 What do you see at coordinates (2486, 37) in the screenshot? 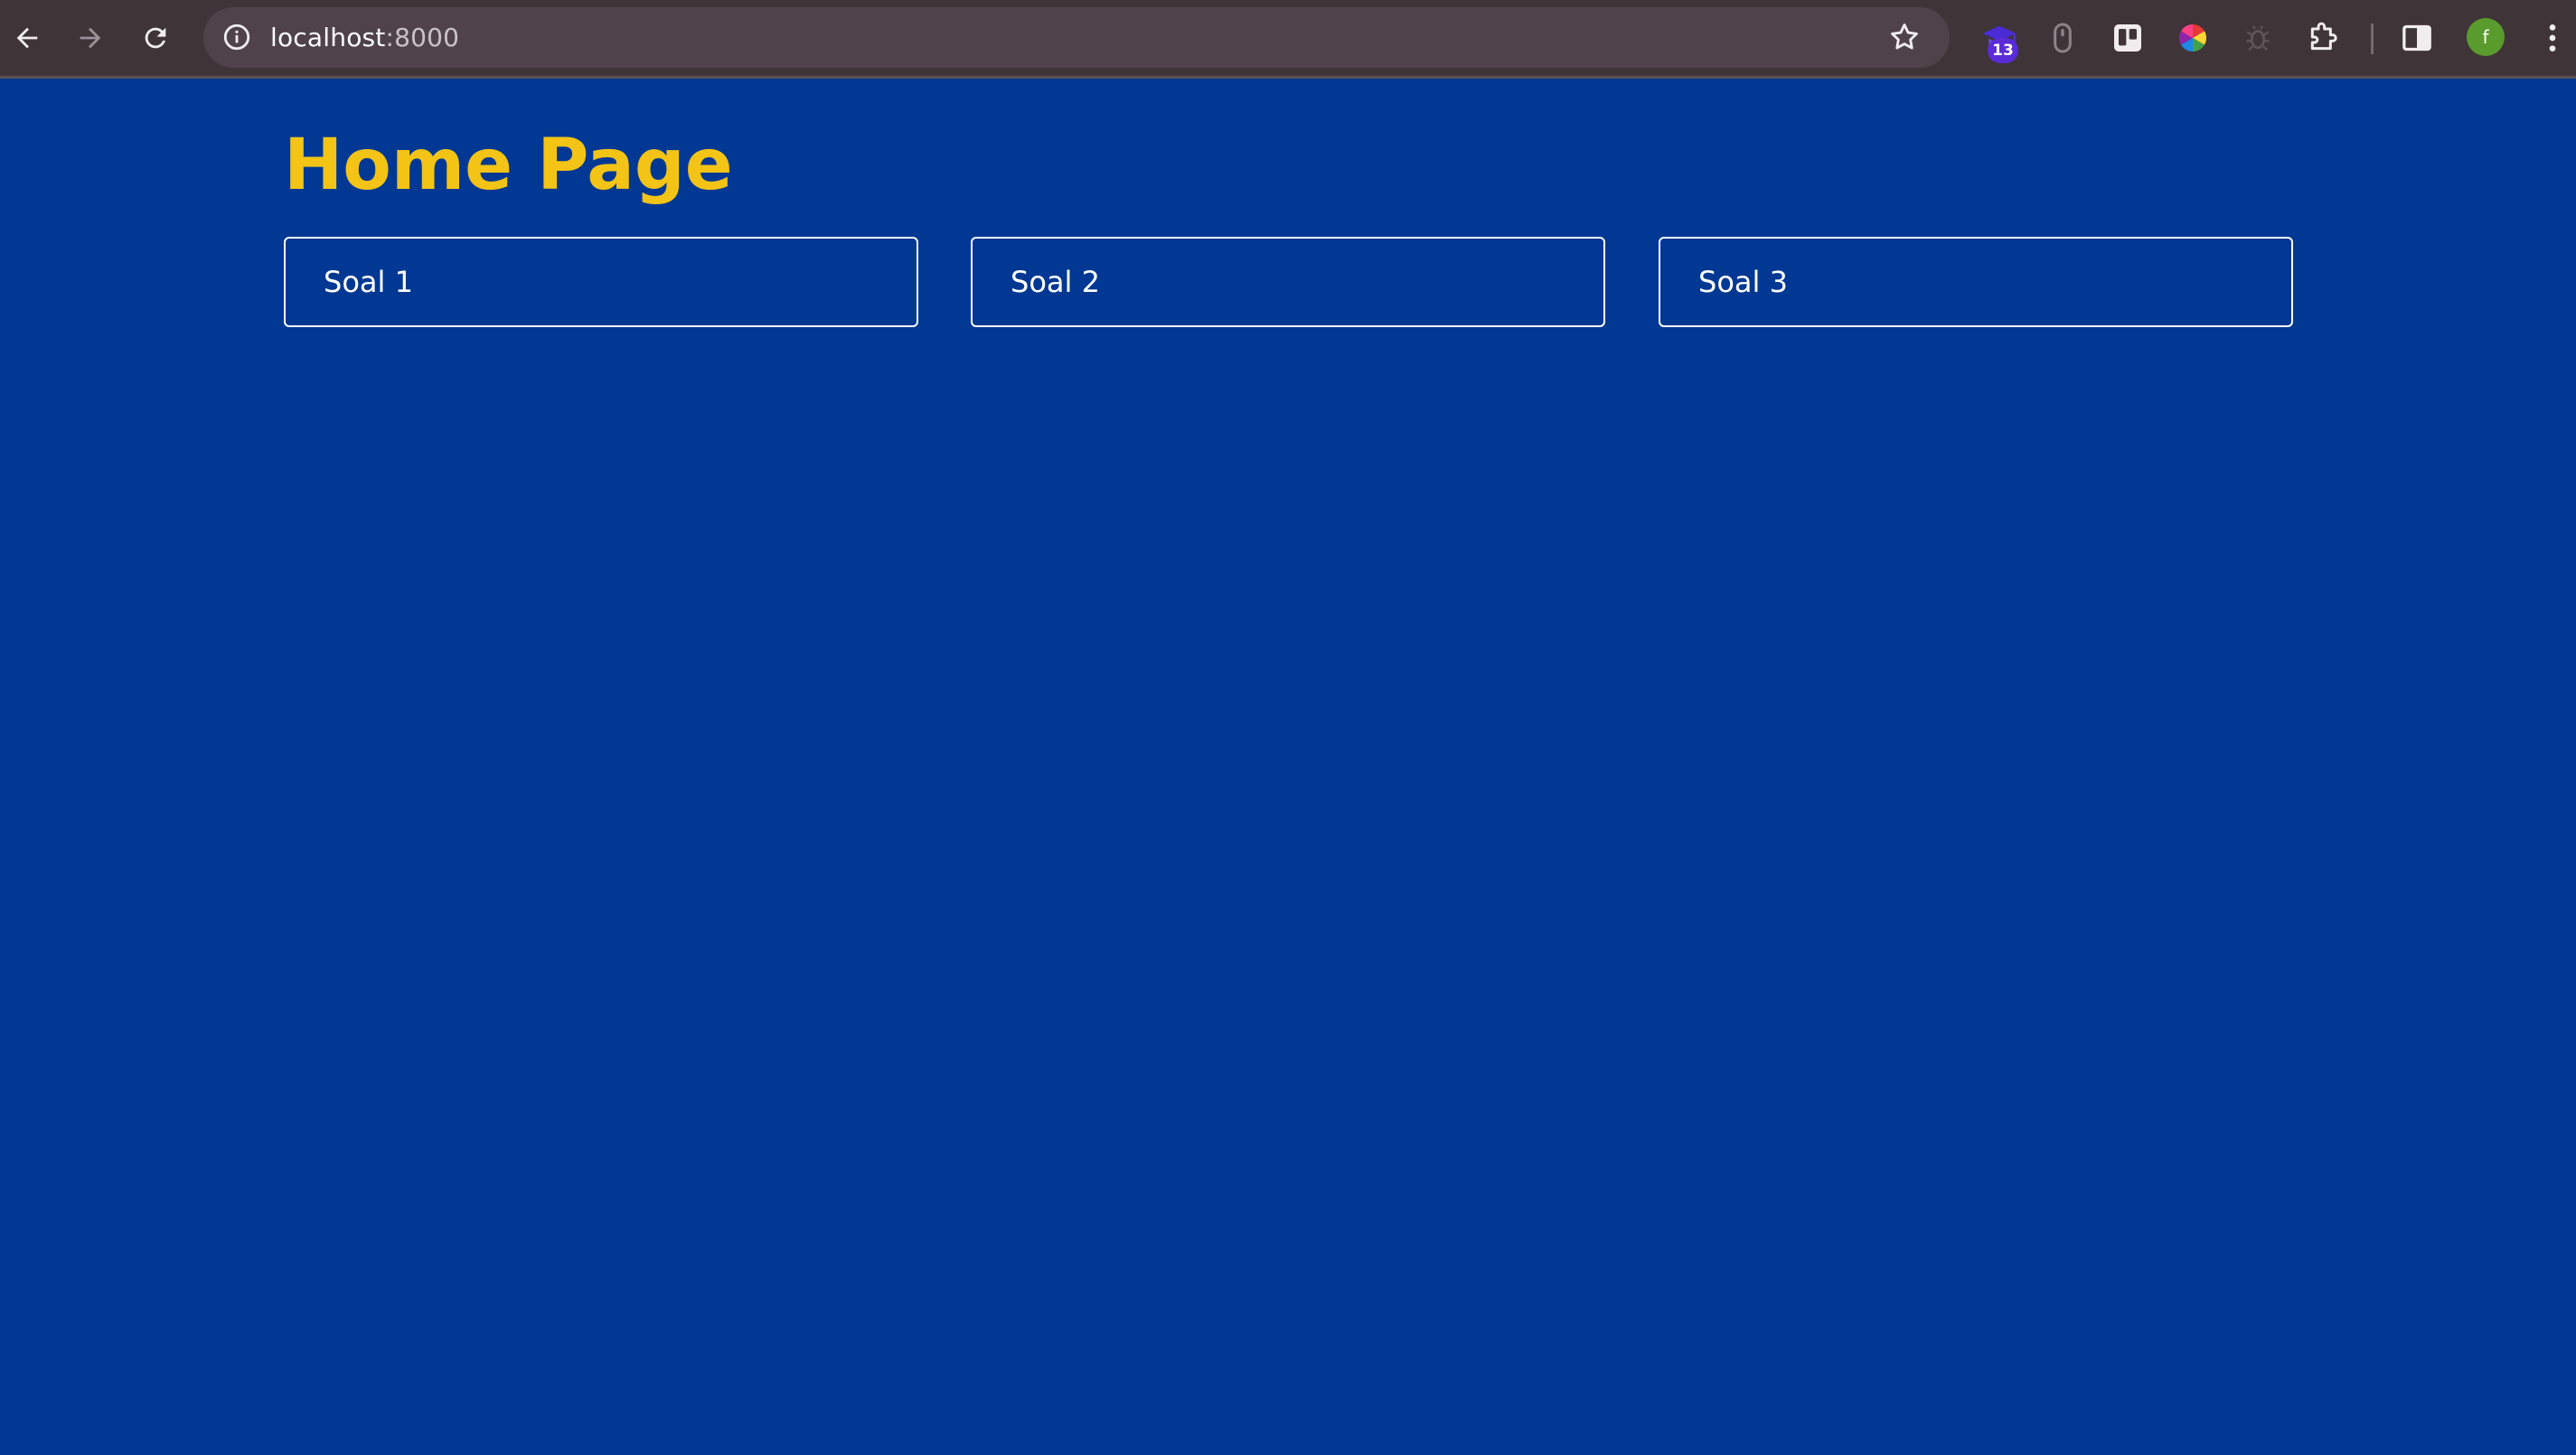
I see `profile-avatar: f` at bounding box center [2486, 37].